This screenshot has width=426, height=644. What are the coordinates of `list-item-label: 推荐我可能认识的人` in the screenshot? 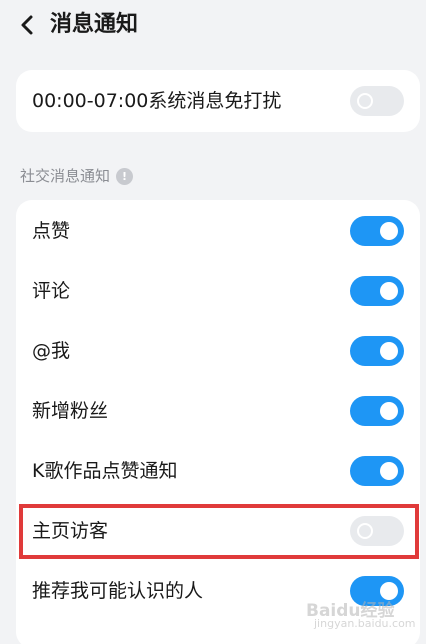 It's located at (118, 591).